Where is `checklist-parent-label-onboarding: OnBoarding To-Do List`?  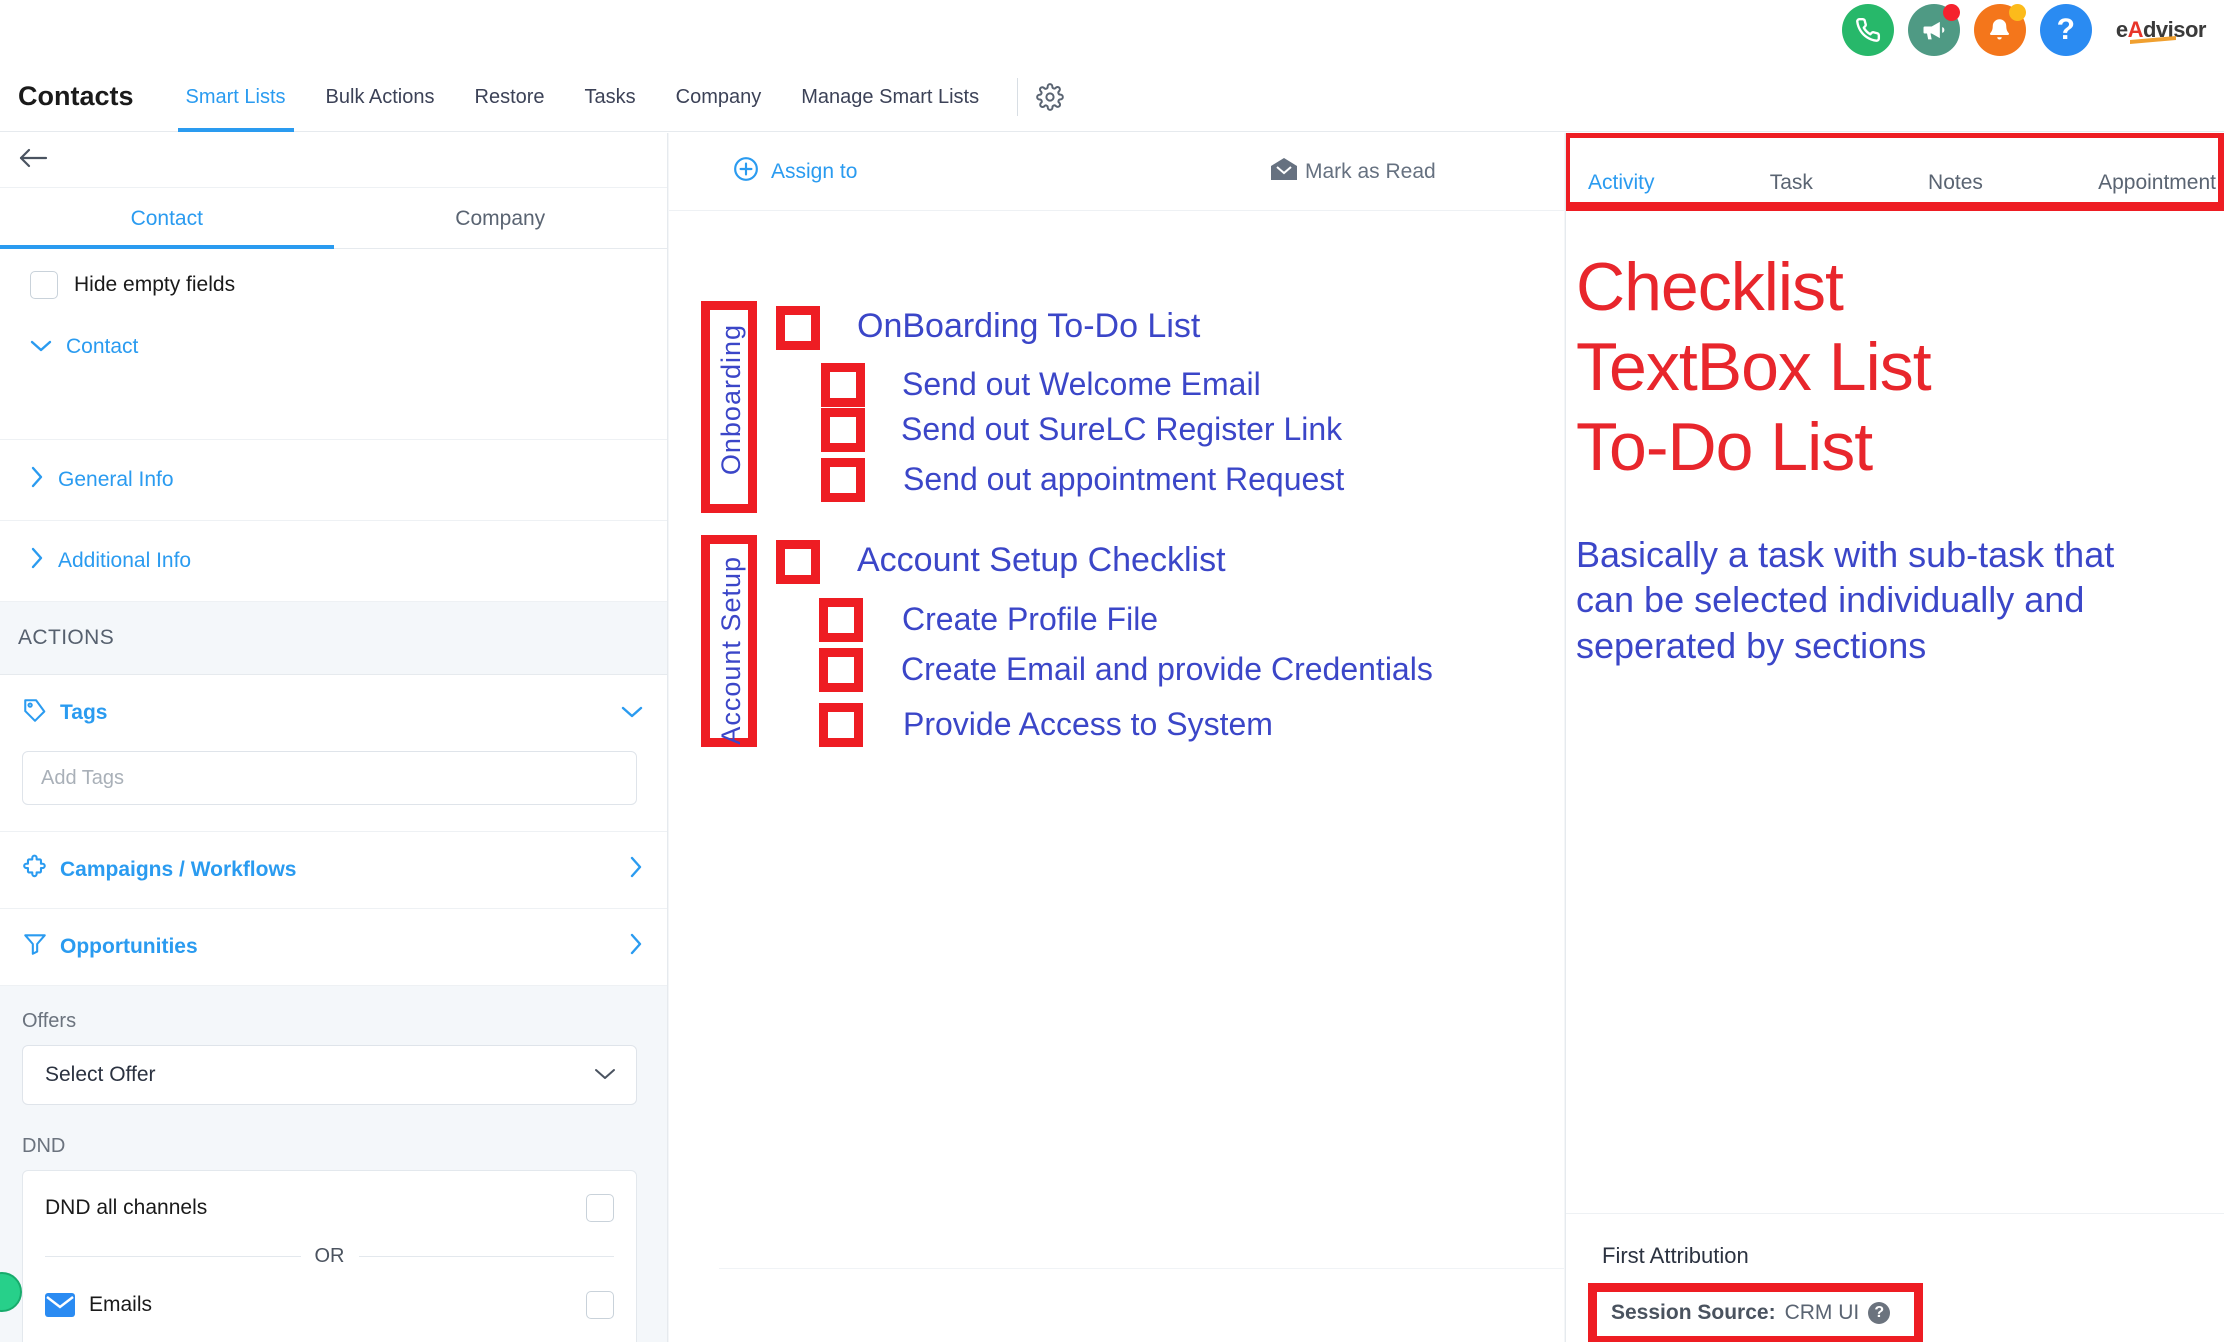
checklist-parent-label-onboarding: OnBoarding To-Do List is located at coordinates (1029, 326).